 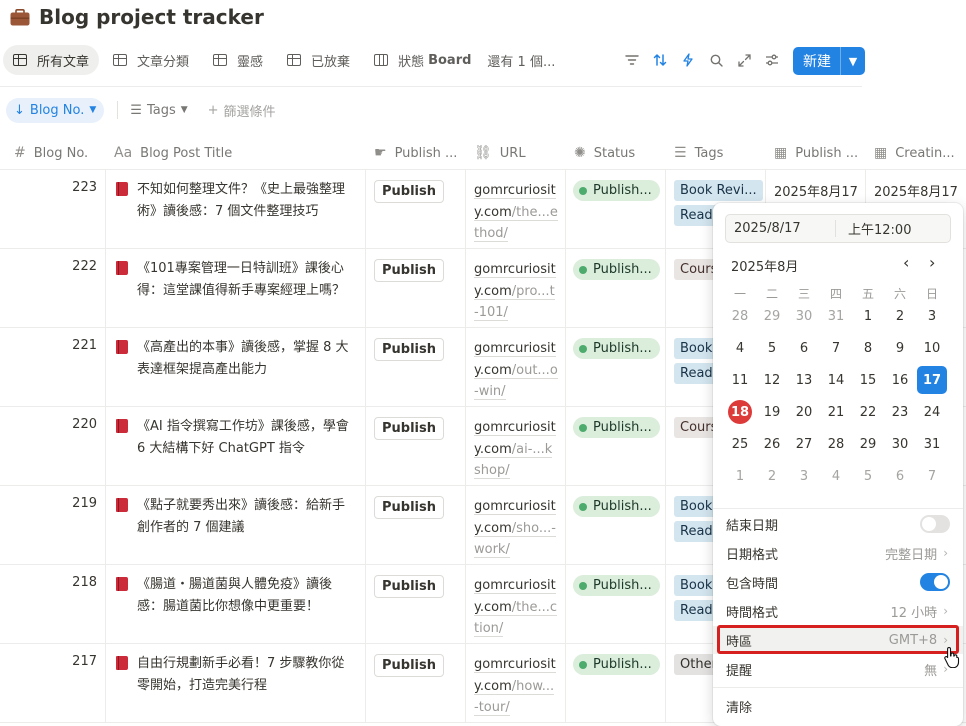 I want to click on calendar-day-selected: 17, so click(x=932, y=380).